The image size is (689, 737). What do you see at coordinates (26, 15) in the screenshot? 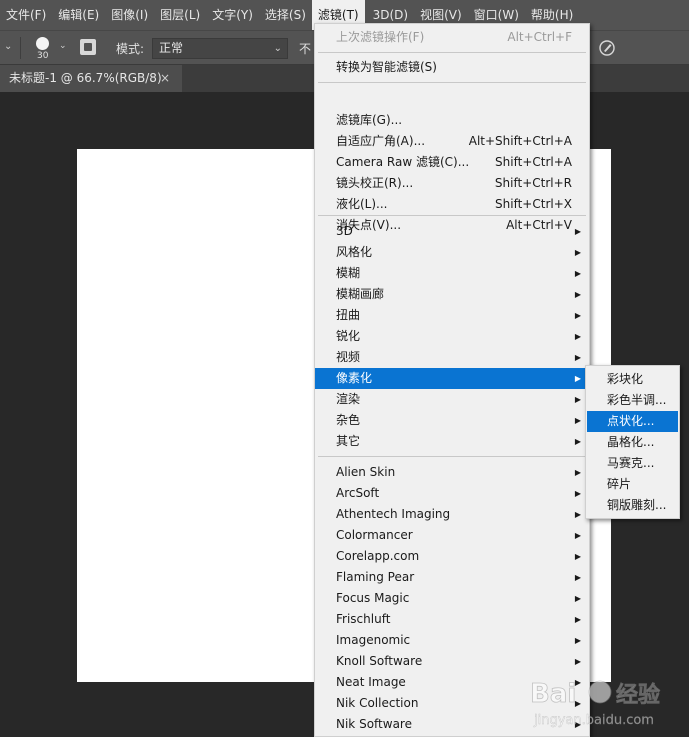
I see `menu-file: 文件(F)` at bounding box center [26, 15].